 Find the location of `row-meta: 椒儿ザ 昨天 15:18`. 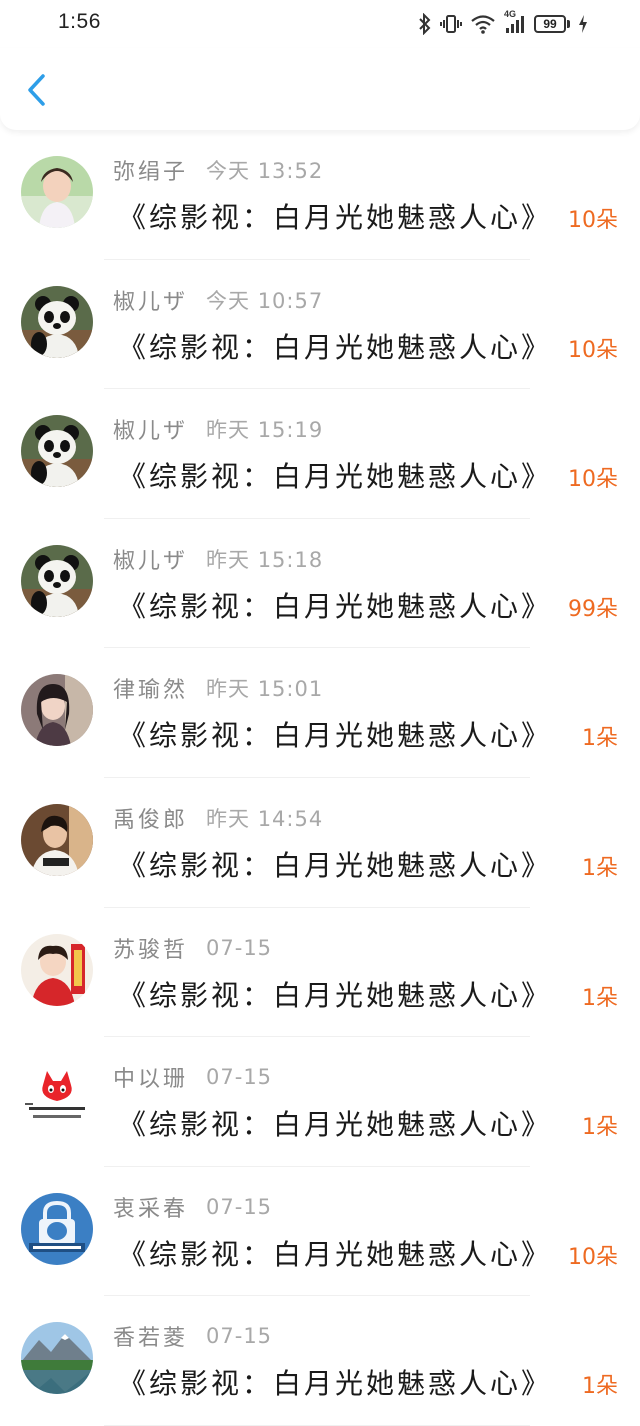

row-meta: 椒儿ザ 昨天 15:18 is located at coordinates (218, 559).